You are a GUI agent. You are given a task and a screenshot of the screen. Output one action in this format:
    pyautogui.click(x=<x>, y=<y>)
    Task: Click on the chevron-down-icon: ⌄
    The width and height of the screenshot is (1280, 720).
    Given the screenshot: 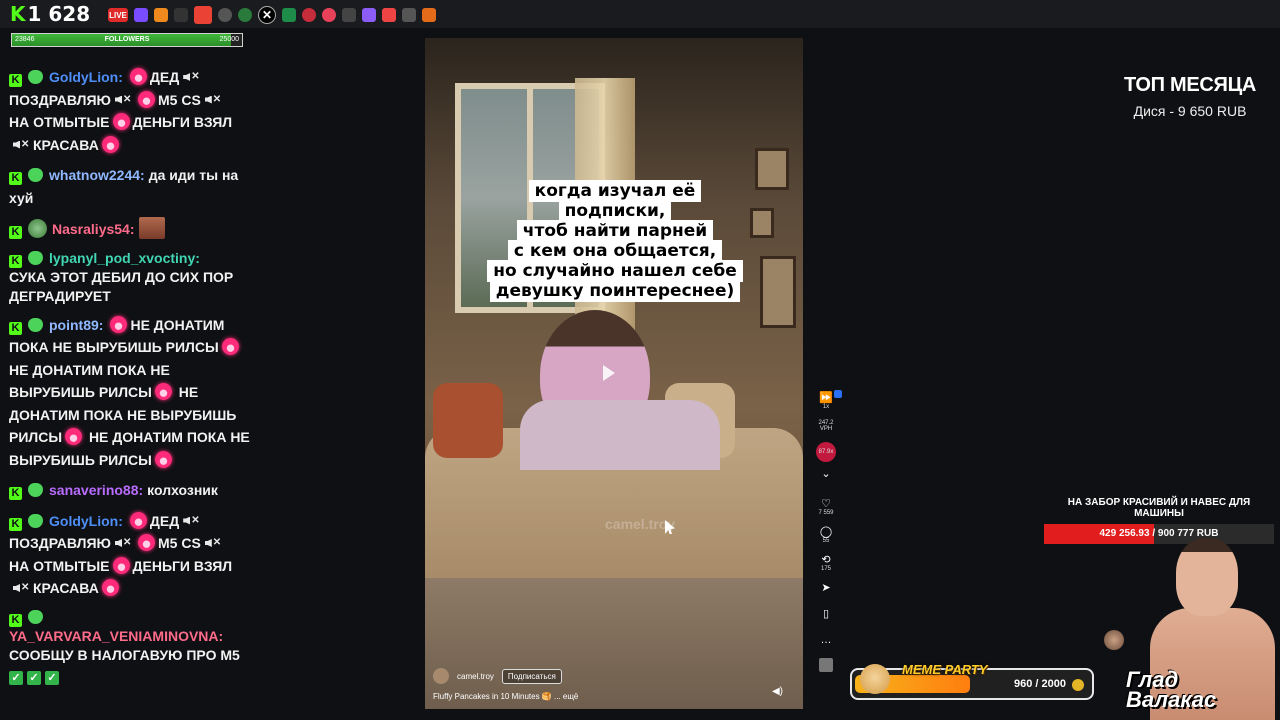 What is the action you would take?
    pyautogui.click(x=825, y=474)
    